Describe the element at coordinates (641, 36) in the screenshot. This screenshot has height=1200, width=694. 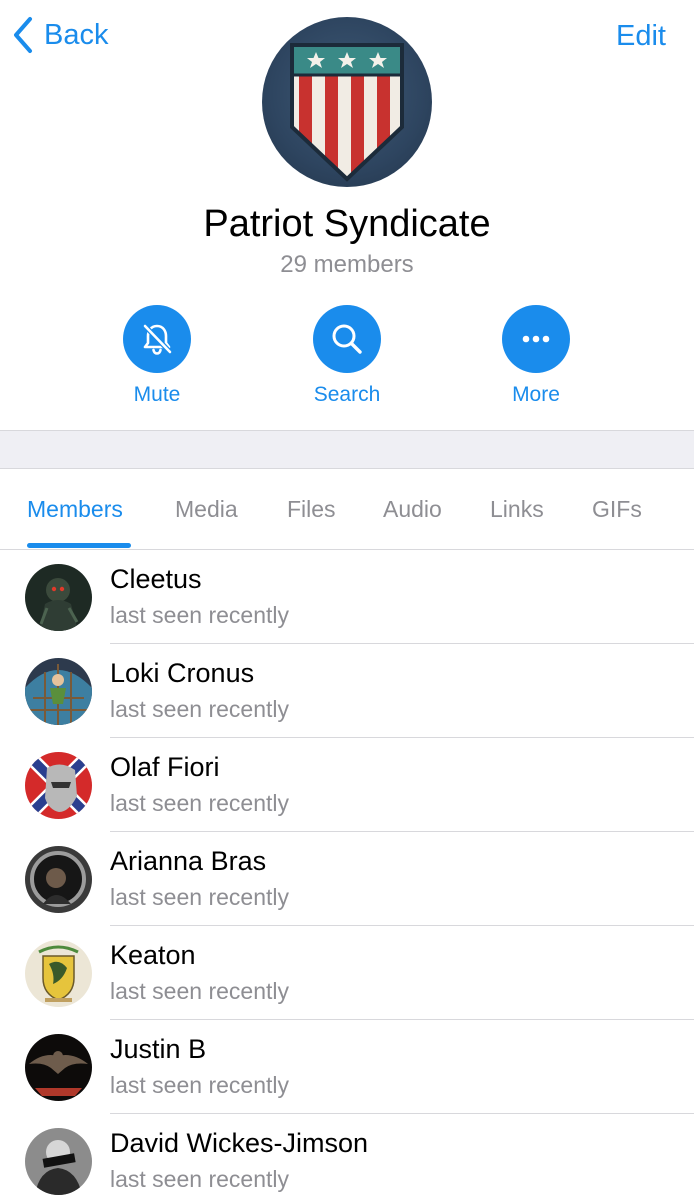
I see `edit-button: Edit` at that location.